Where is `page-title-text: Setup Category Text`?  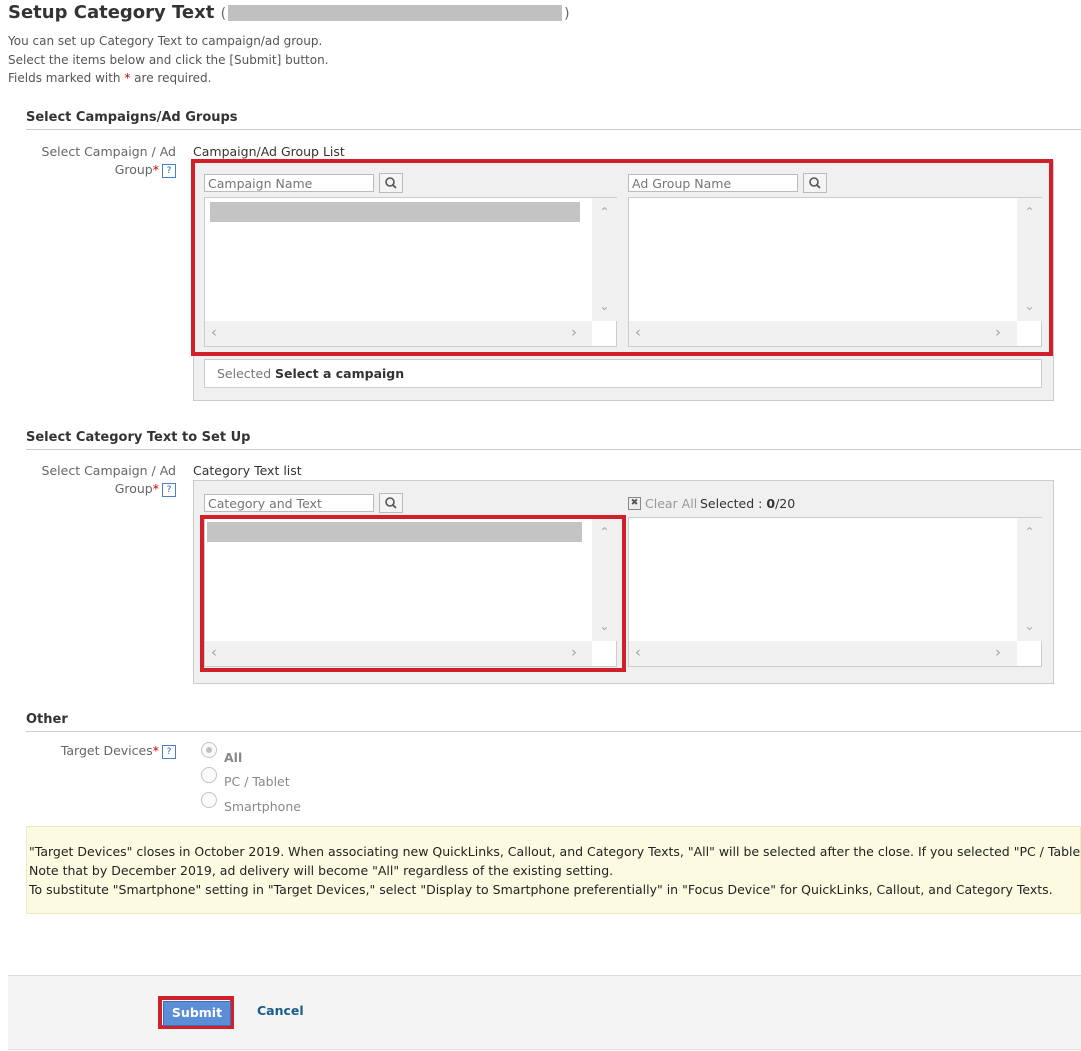
page-title-text: Setup Category Text is located at coordinates (111, 12).